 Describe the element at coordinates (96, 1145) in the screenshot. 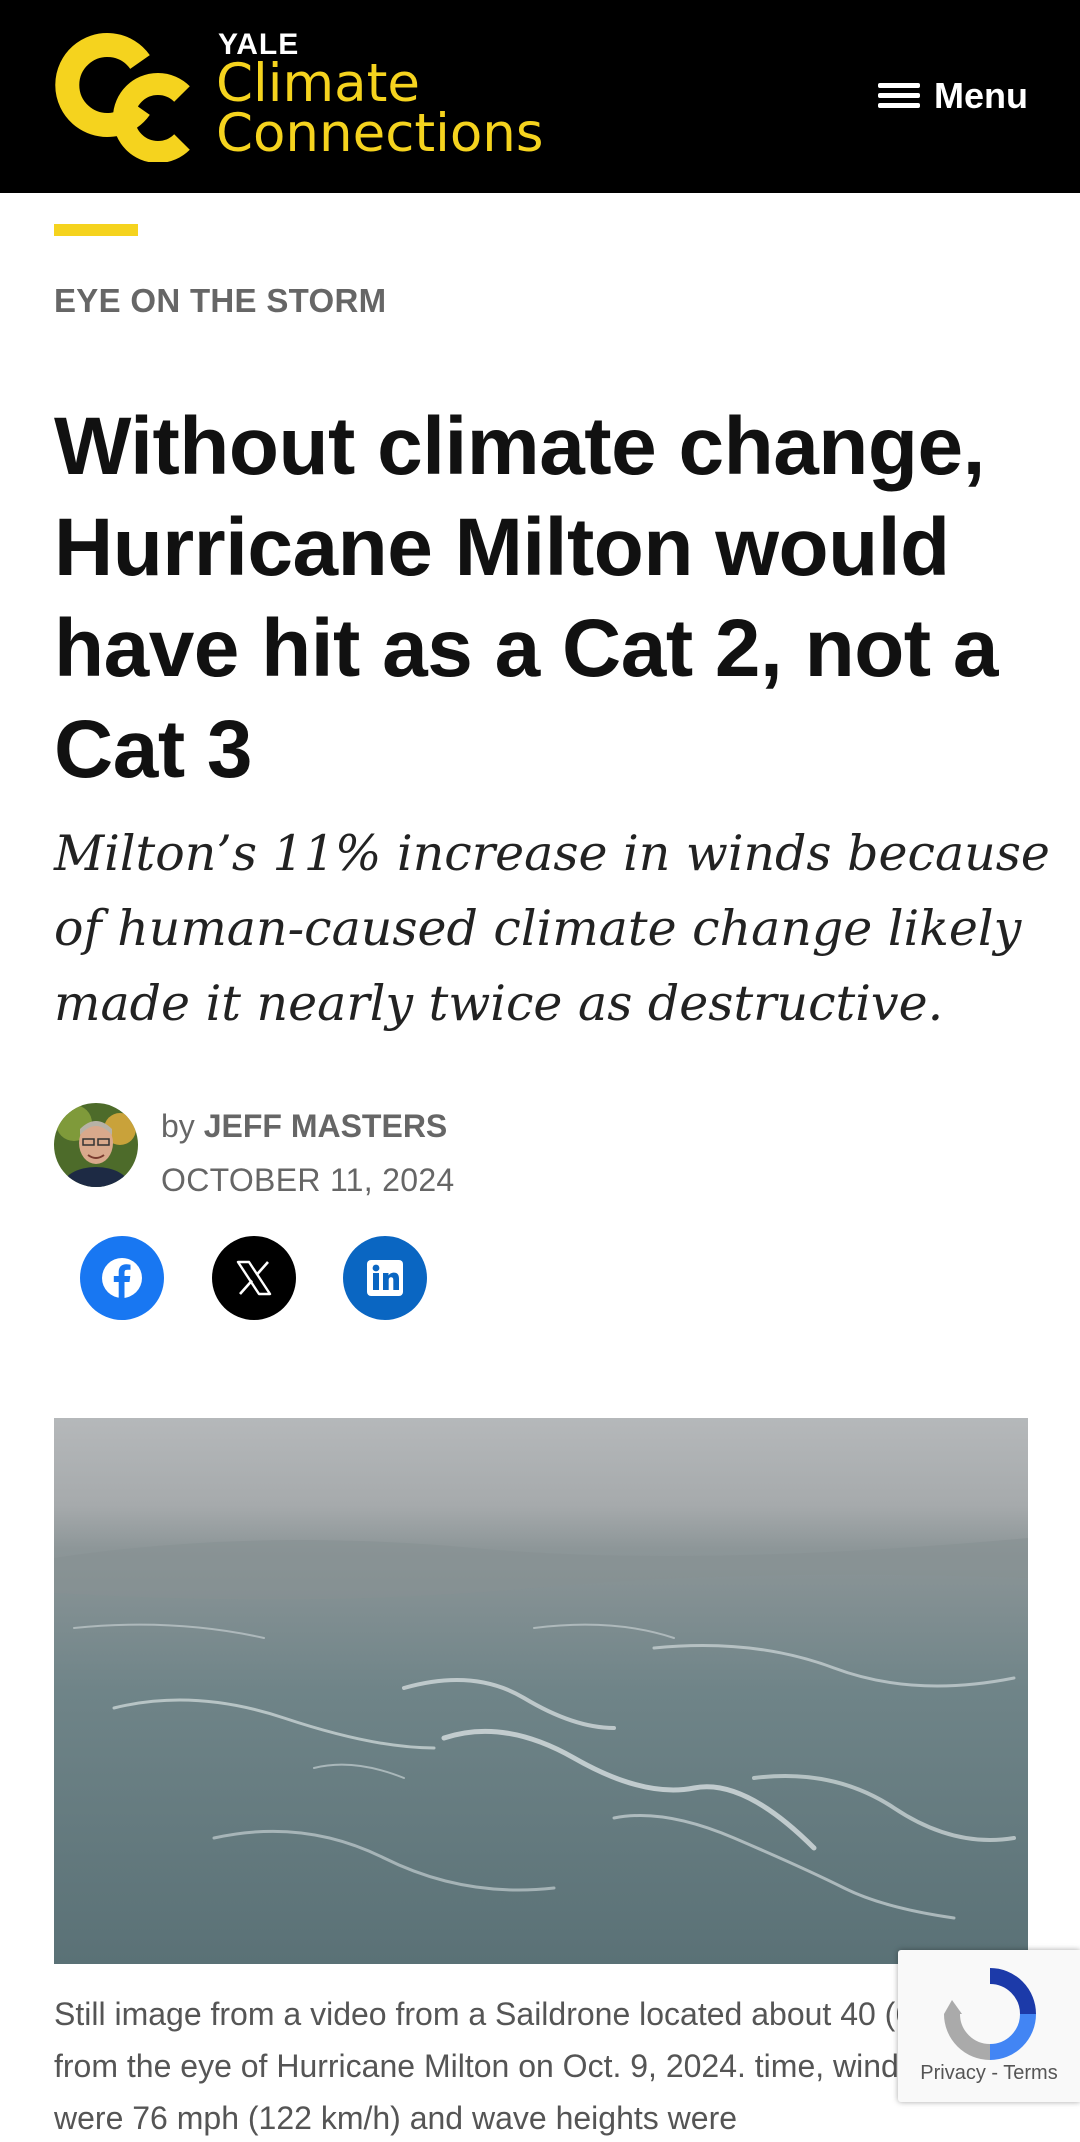

I see `author-avatar` at that location.